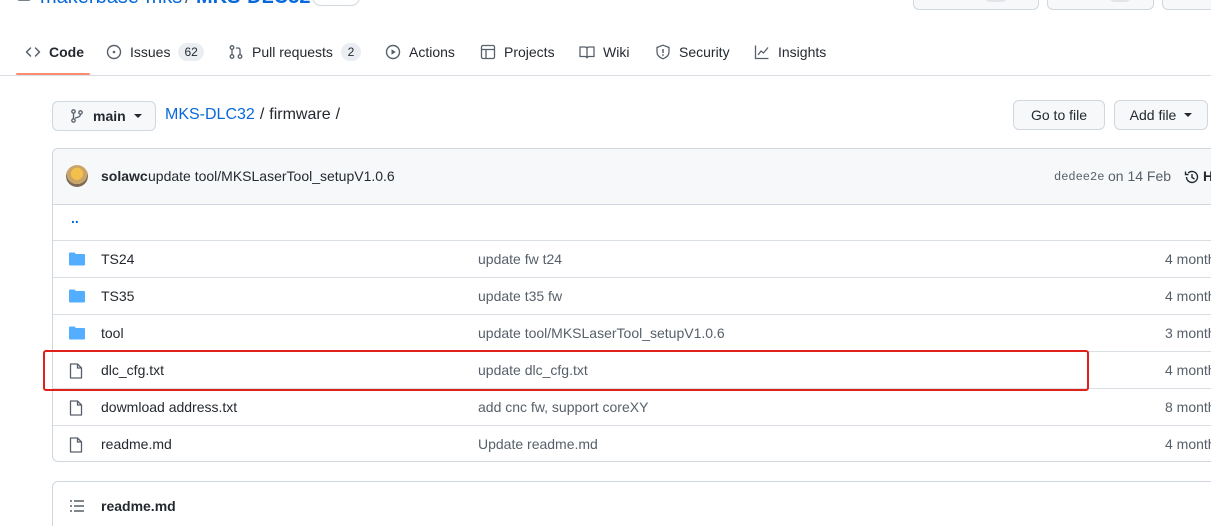  I want to click on go-to-file-label: Go to file, so click(1059, 115).